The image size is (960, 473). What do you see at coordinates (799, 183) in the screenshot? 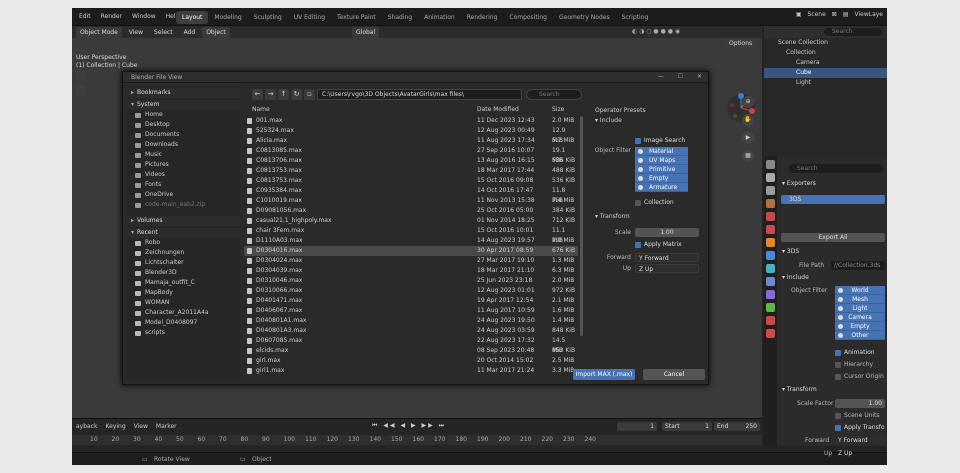
I see `exporters-section: ▾ Exporters` at bounding box center [799, 183].